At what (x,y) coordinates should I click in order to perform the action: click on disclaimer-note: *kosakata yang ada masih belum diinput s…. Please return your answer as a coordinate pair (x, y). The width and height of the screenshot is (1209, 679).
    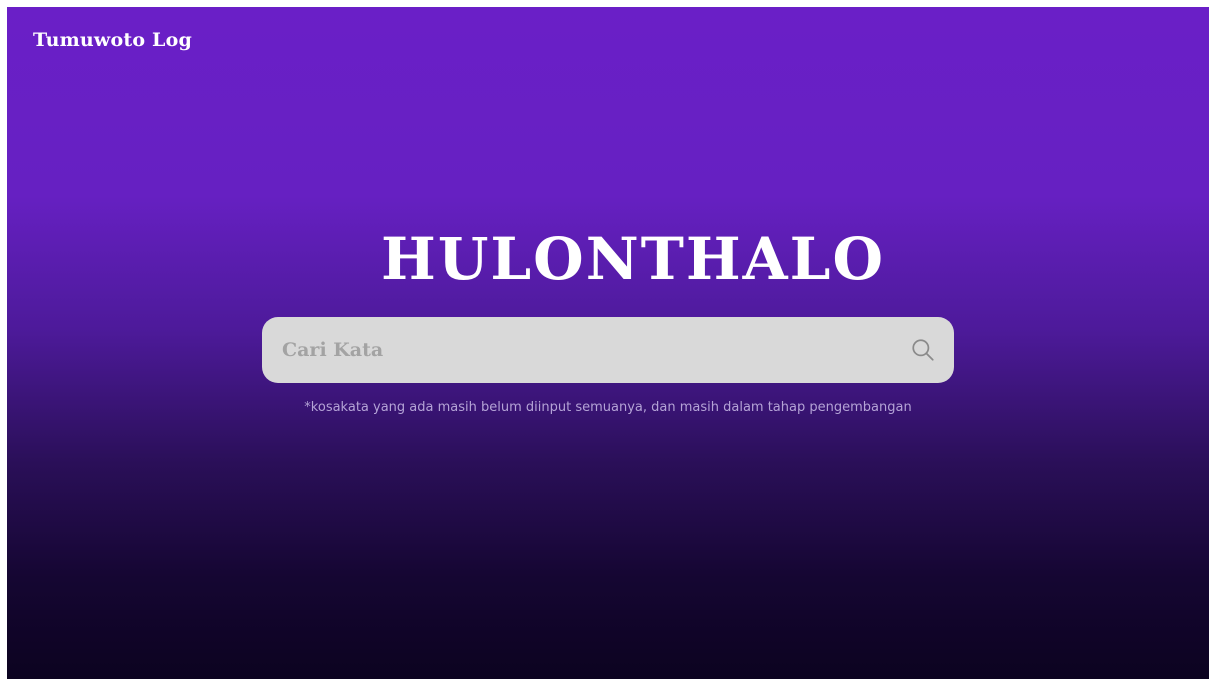
    Looking at the image, I should click on (608, 407).